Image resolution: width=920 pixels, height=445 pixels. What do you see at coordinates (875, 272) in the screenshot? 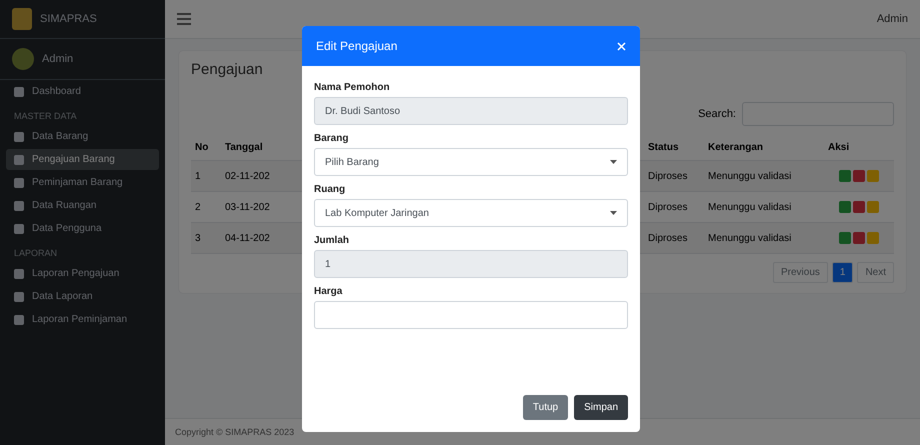
I see `pagination-button: Next` at bounding box center [875, 272].